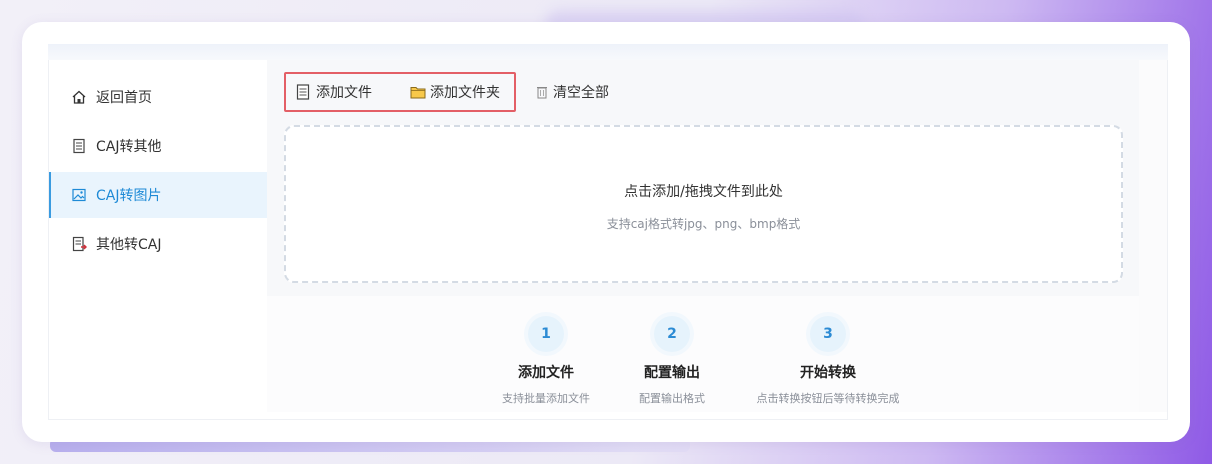 This screenshot has height=464, width=1212. I want to click on sidebar-item-other-to-caj: 其他转CAJ, so click(158, 244).